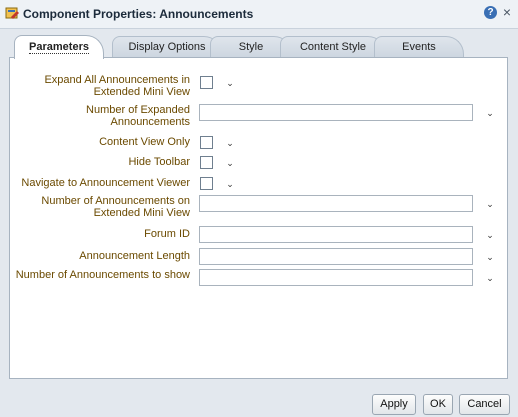 This screenshot has height=417, width=518. What do you see at coordinates (336, 277) in the screenshot?
I see `number-to-show-input` at bounding box center [336, 277].